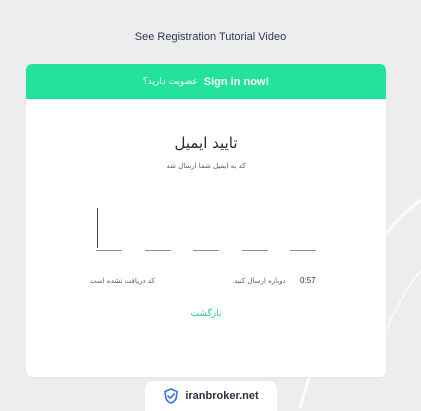  What do you see at coordinates (97, 228) in the screenshot?
I see `text-caret` at bounding box center [97, 228].